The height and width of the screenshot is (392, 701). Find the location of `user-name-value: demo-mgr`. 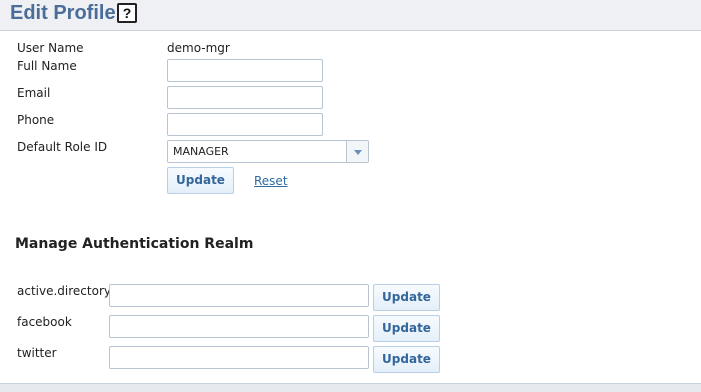

user-name-value: demo-mgr is located at coordinates (198, 48).